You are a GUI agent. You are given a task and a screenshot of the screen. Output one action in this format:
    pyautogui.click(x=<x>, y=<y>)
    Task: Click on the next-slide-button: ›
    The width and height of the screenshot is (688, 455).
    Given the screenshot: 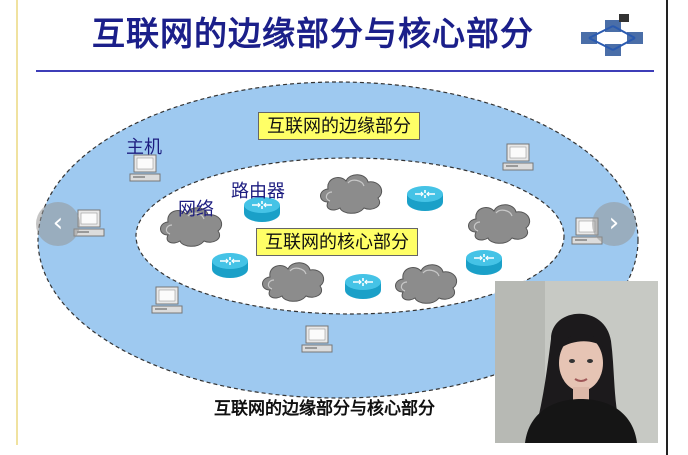 What is the action you would take?
    pyautogui.click(x=614, y=224)
    